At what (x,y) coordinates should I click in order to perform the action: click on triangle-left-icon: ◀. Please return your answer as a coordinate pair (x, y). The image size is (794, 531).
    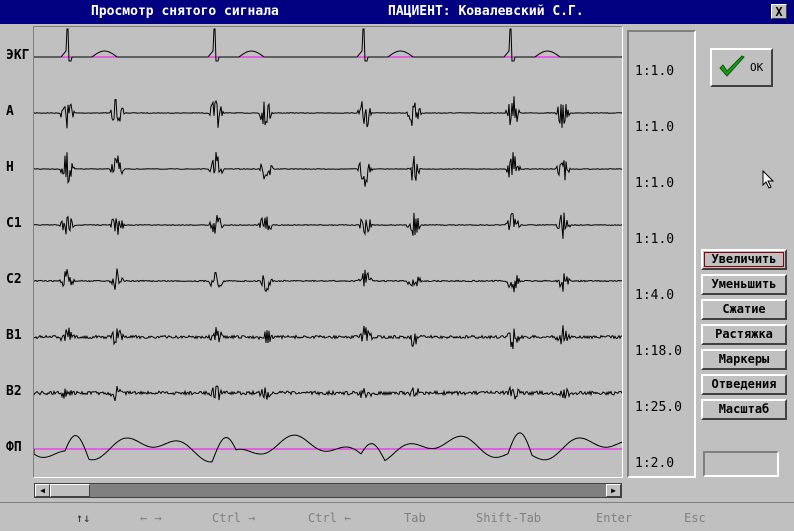
    Looking at the image, I should click on (42, 490).